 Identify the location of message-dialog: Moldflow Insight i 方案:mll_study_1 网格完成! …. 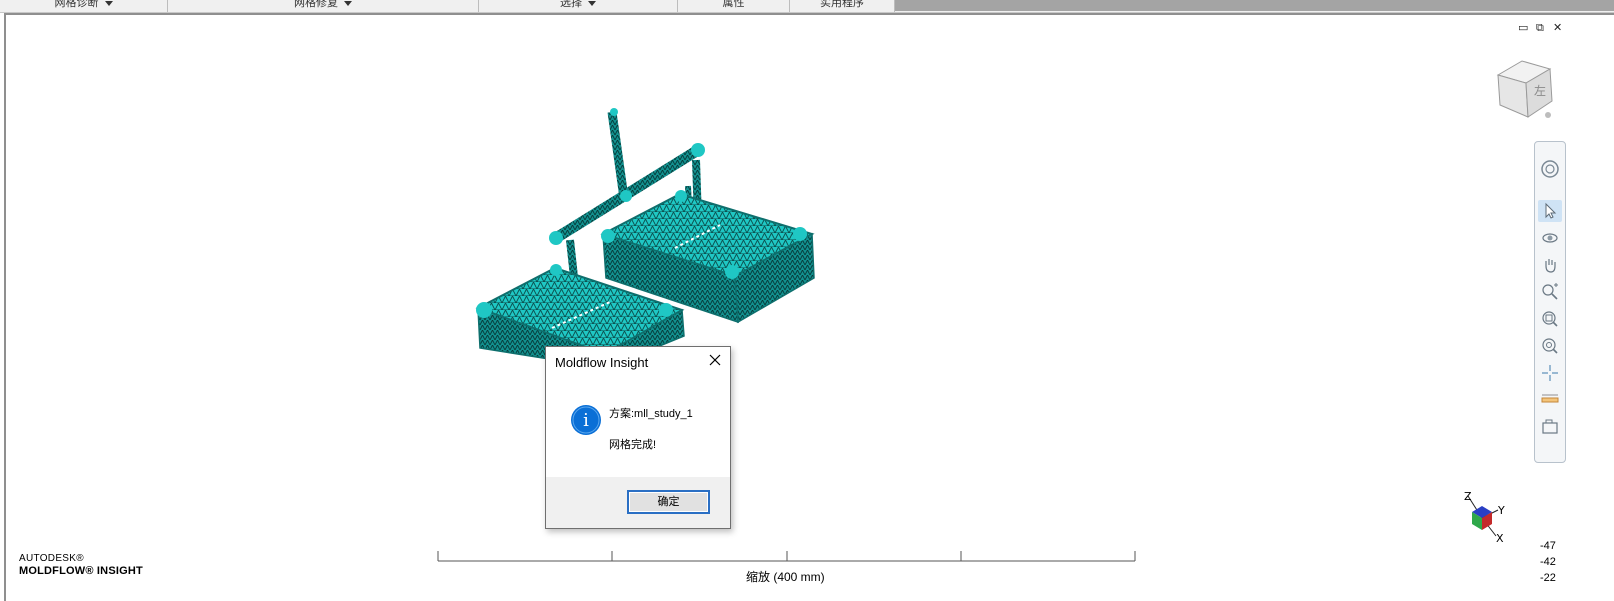
(638, 437).